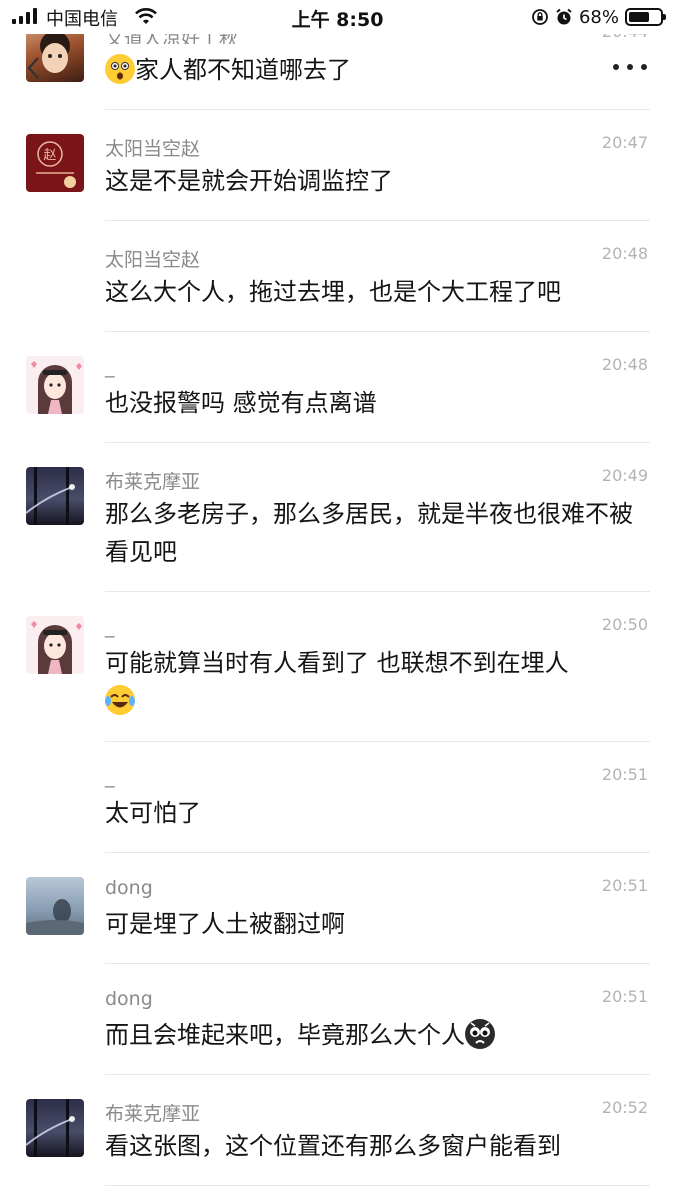 The height and width of the screenshot is (1200, 675). I want to click on more-options-button, so click(630, 67).